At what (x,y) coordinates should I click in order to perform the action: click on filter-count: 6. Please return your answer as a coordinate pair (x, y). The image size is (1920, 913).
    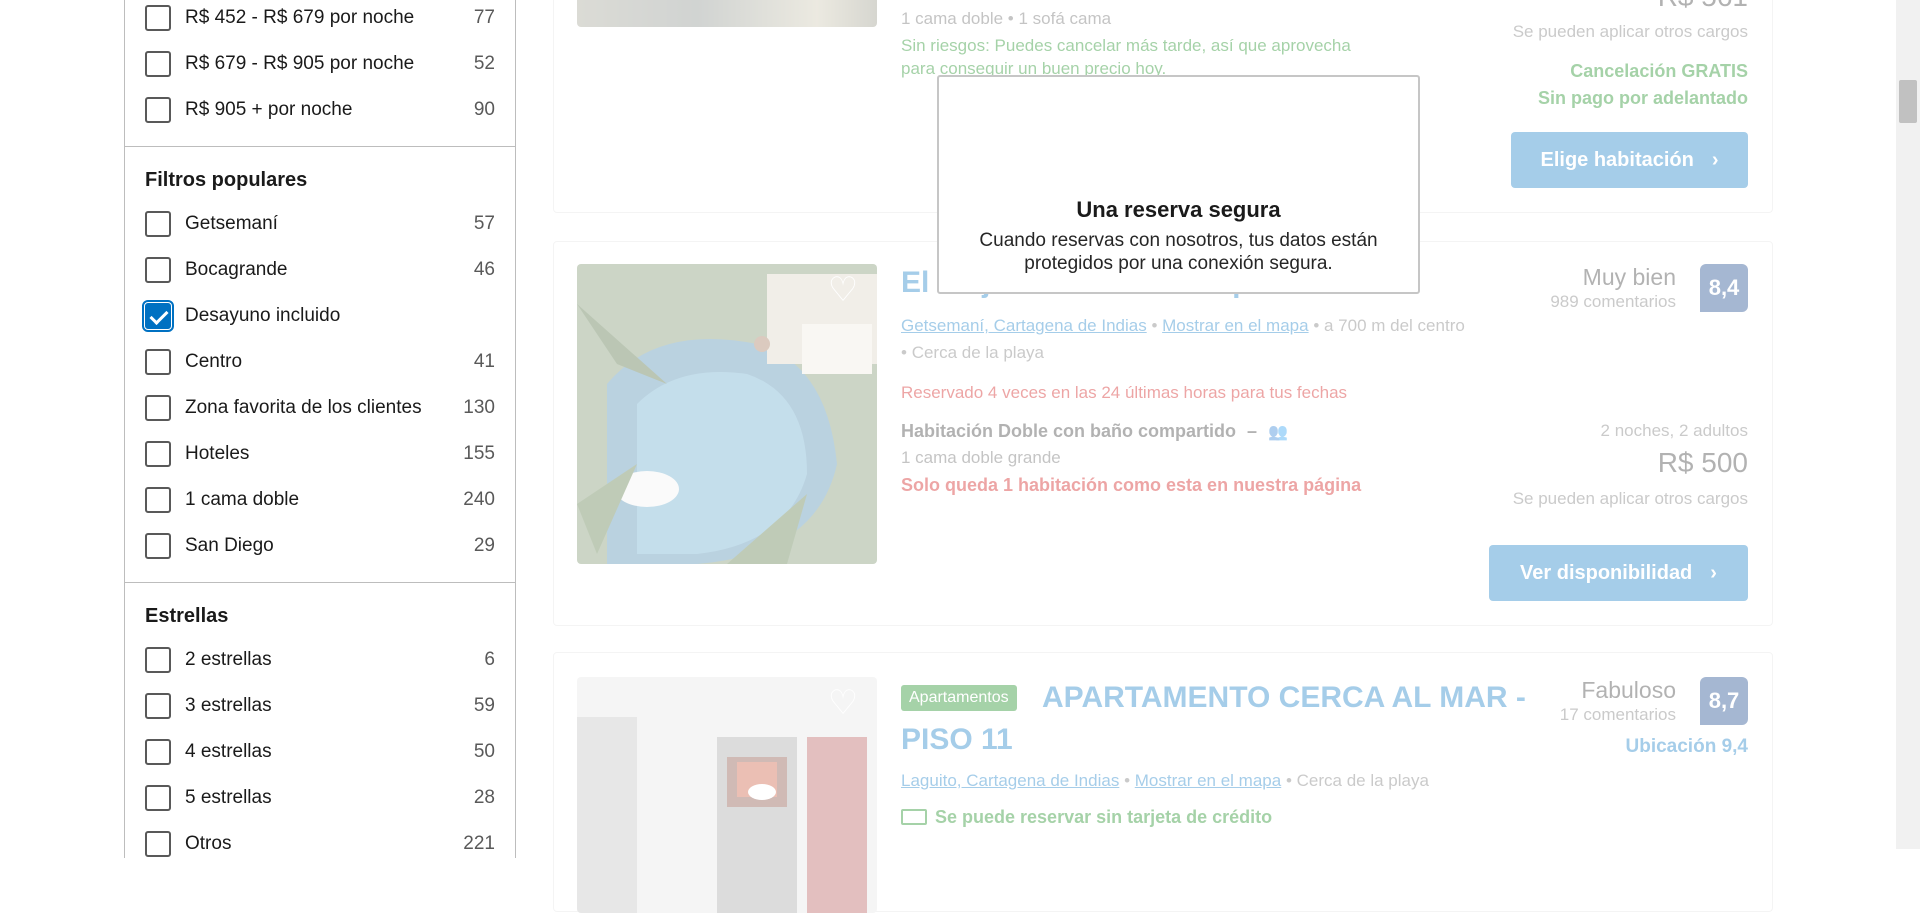
    Looking at the image, I should click on (489, 659).